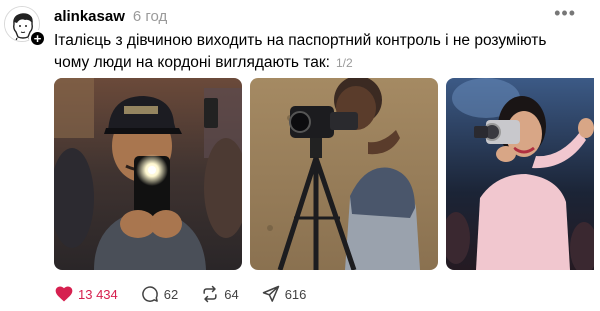 This screenshot has width=600, height=311. Describe the element at coordinates (149, 294) in the screenshot. I see `comment-bubble-icon` at that location.